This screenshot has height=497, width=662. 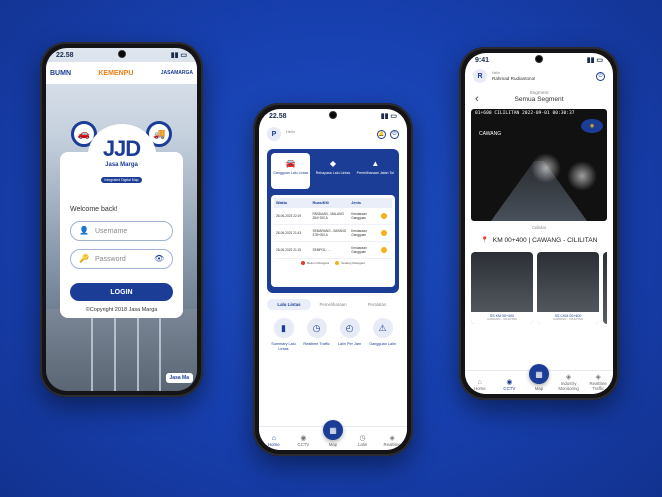 I want to click on bottom-nav: ⌂ Home ◉ CCTV ▦ Map ◷ Lalin ◈ Realtime, so click(x=333, y=435).